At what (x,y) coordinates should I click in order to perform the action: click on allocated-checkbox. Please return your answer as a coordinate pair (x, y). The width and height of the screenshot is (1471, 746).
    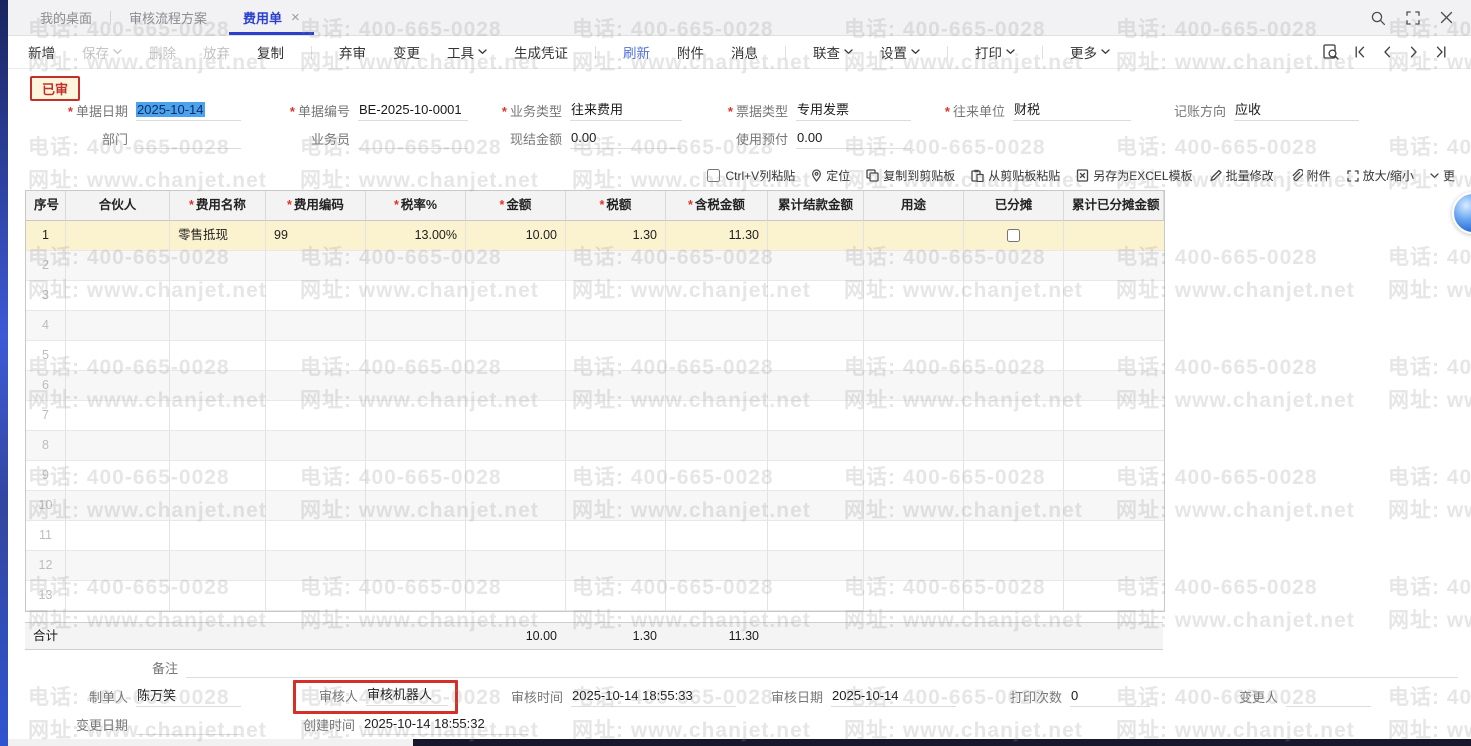
    Looking at the image, I should click on (1013, 235).